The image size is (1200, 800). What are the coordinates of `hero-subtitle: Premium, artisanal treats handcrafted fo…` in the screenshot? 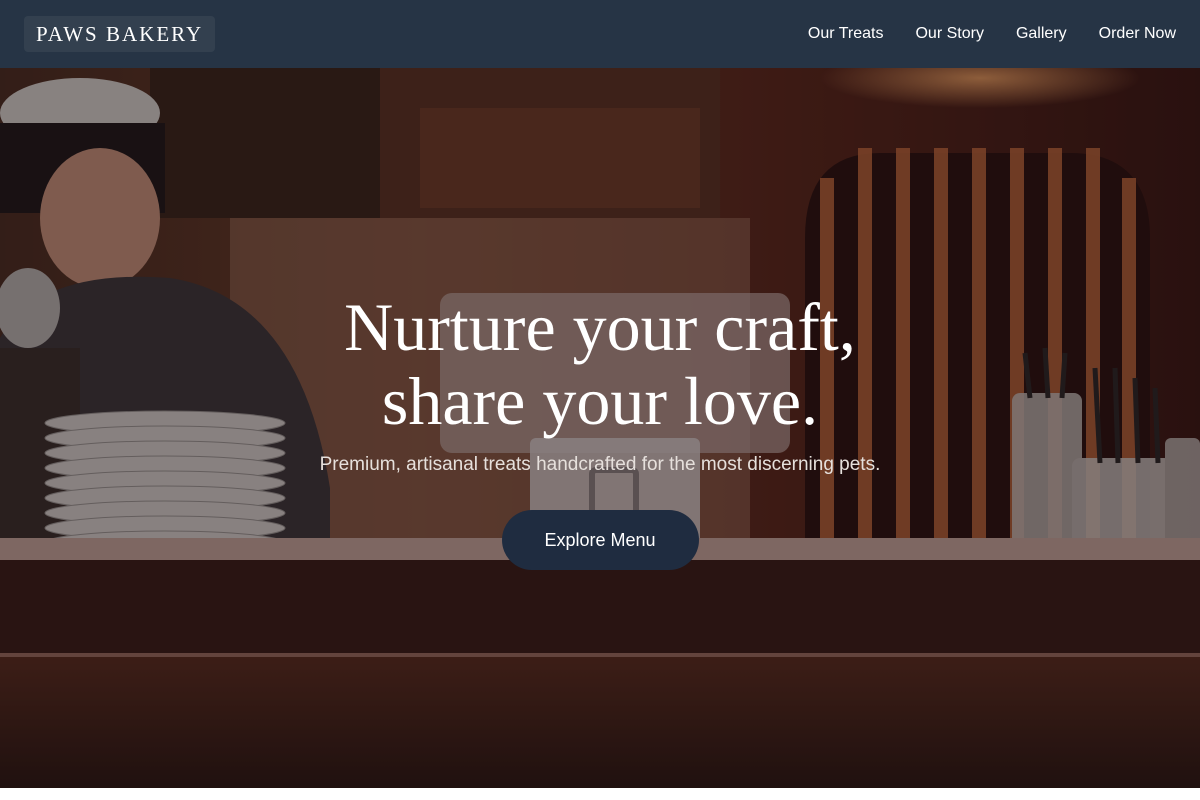 It's located at (600, 464).